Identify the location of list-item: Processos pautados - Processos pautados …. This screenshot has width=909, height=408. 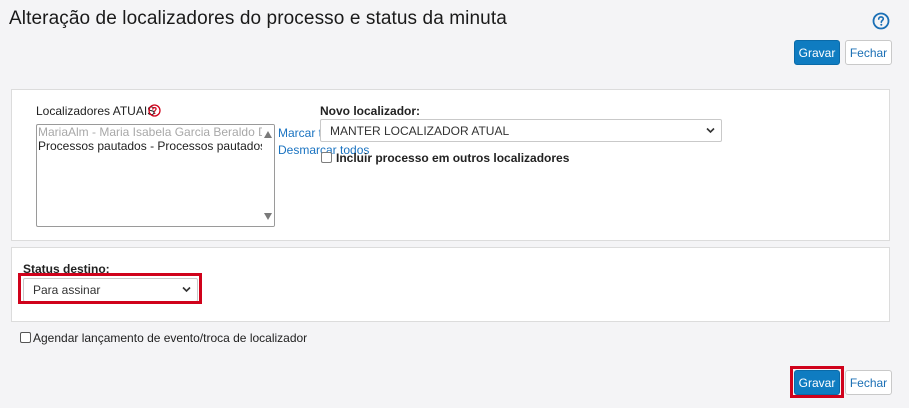
(155, 146).